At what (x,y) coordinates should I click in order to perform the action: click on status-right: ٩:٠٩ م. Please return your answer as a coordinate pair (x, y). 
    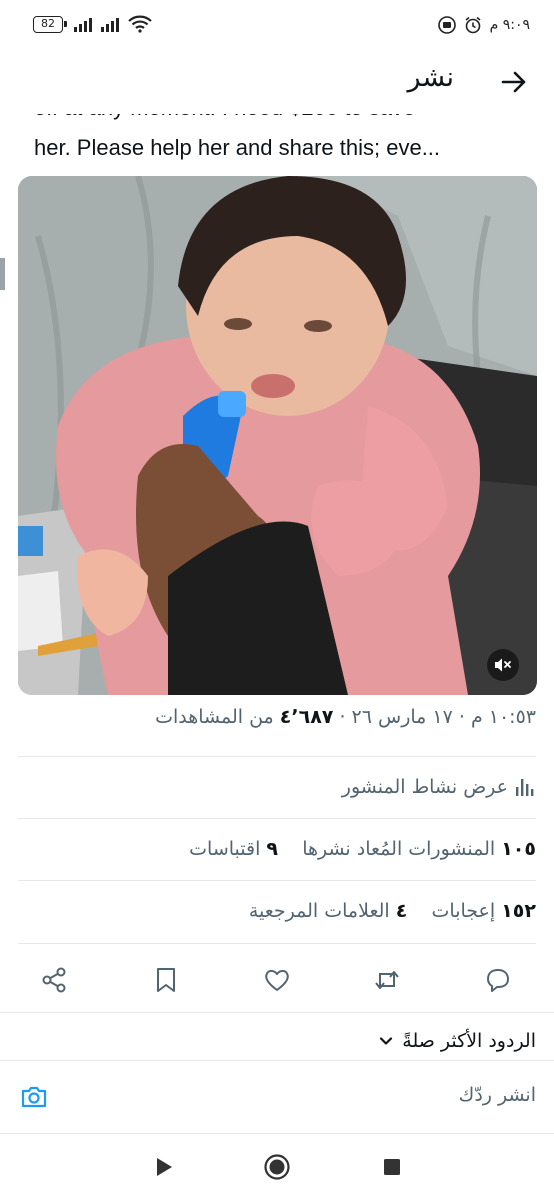
    Looking at the image, I should click on (483, 25).